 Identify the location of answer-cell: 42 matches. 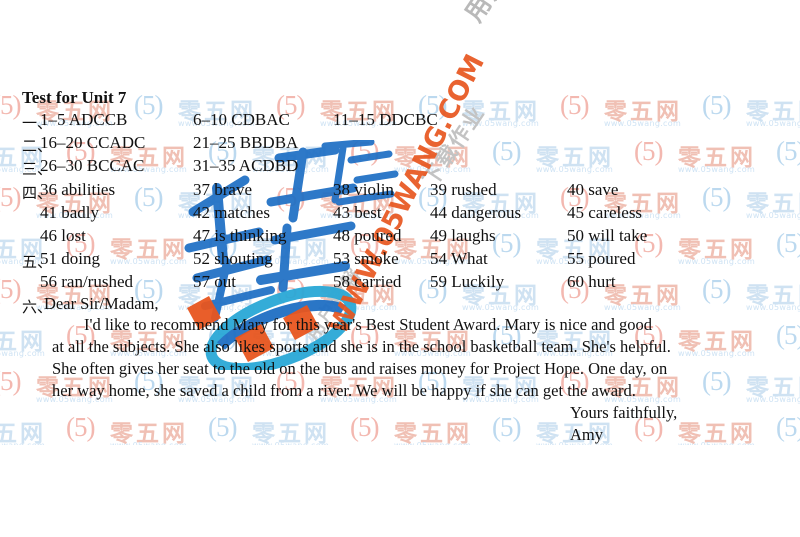
(231, 212).